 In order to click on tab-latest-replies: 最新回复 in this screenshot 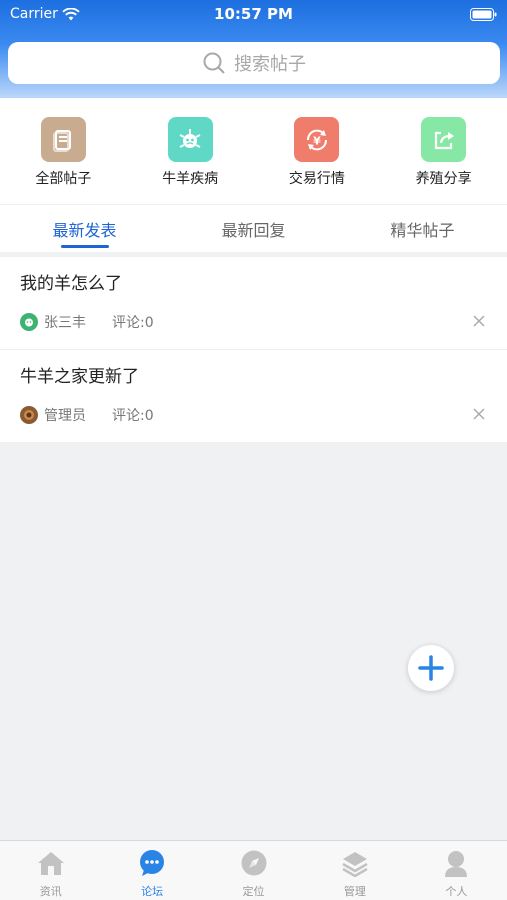, I will do `click(253, 228)`.